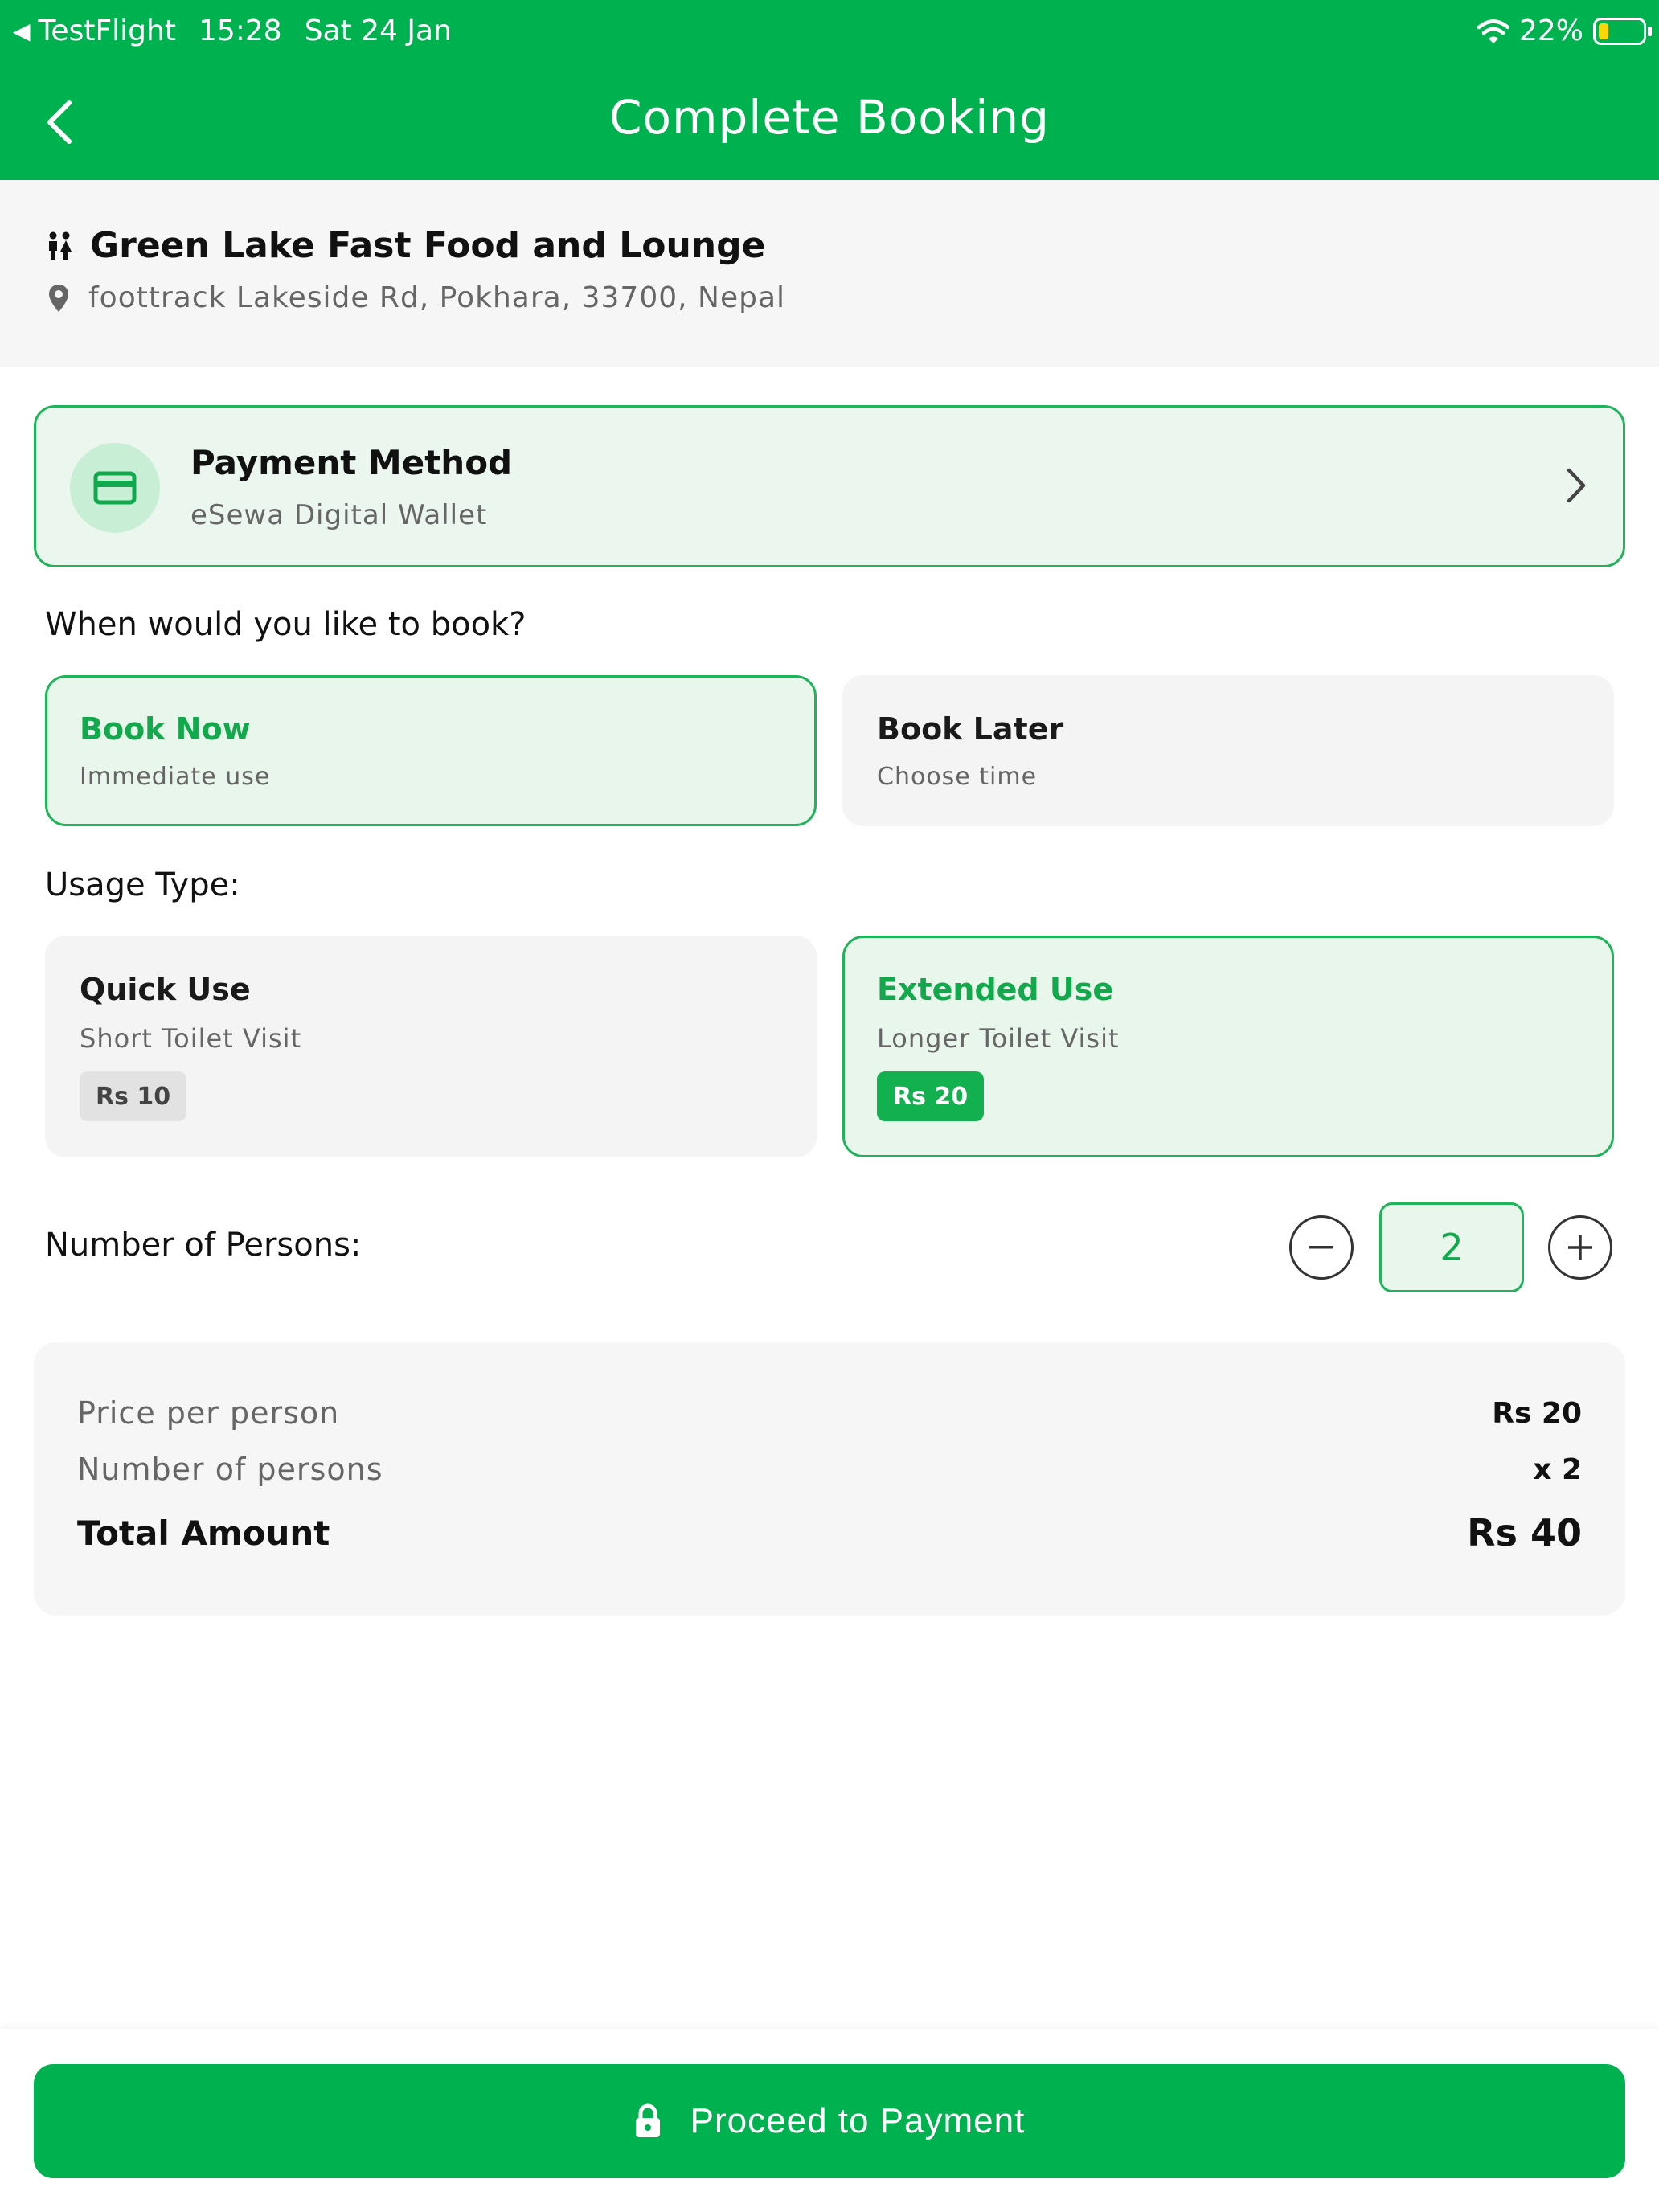 The height and width of the screenshot is (2212, 1659). I want to click on proceed-label: Proceed to Payment, so click(858, 2120).